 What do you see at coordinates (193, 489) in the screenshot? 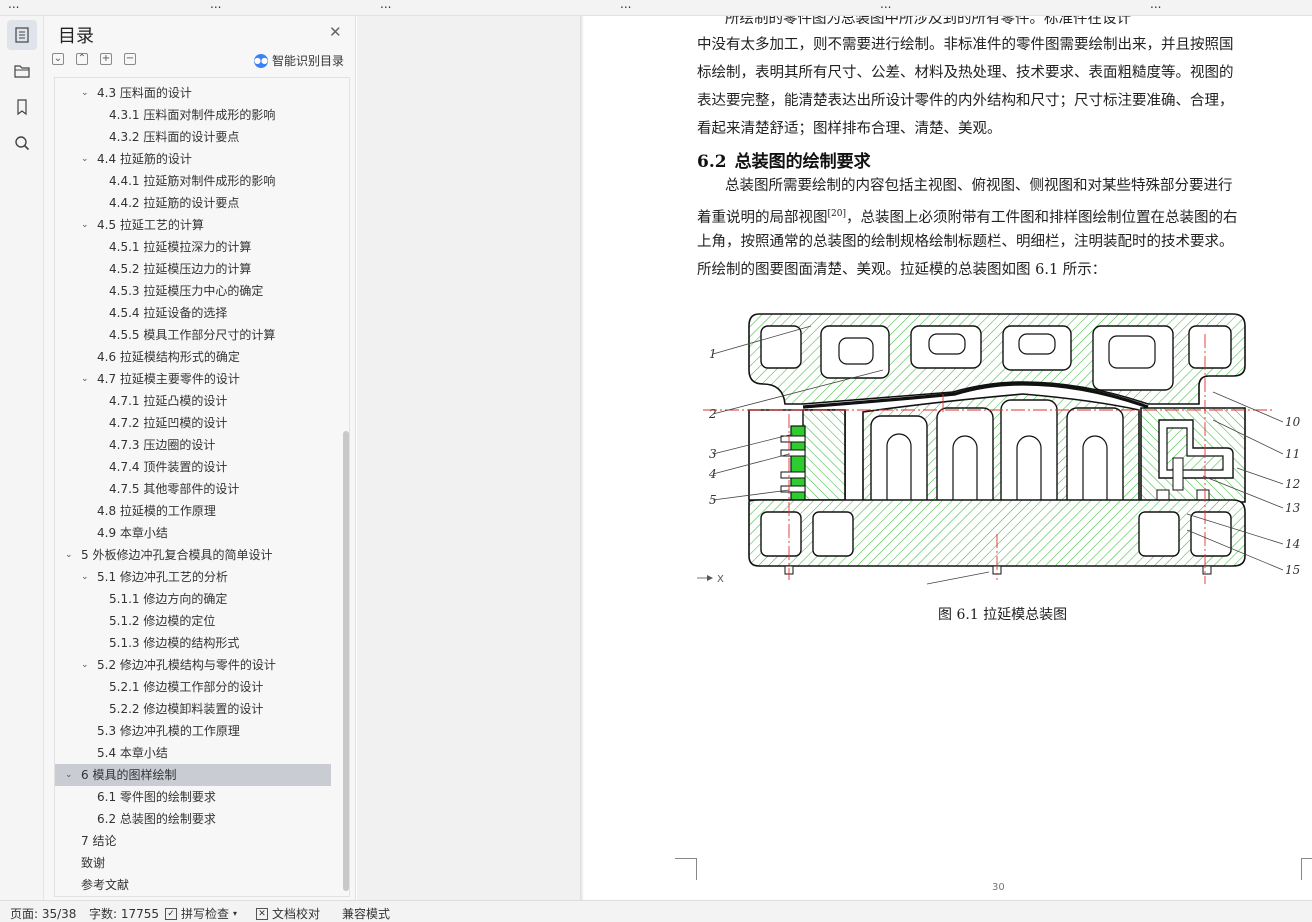
I see `toc-item: 4.7.5 其他零部件的设计` at bounding box center [193, 489].